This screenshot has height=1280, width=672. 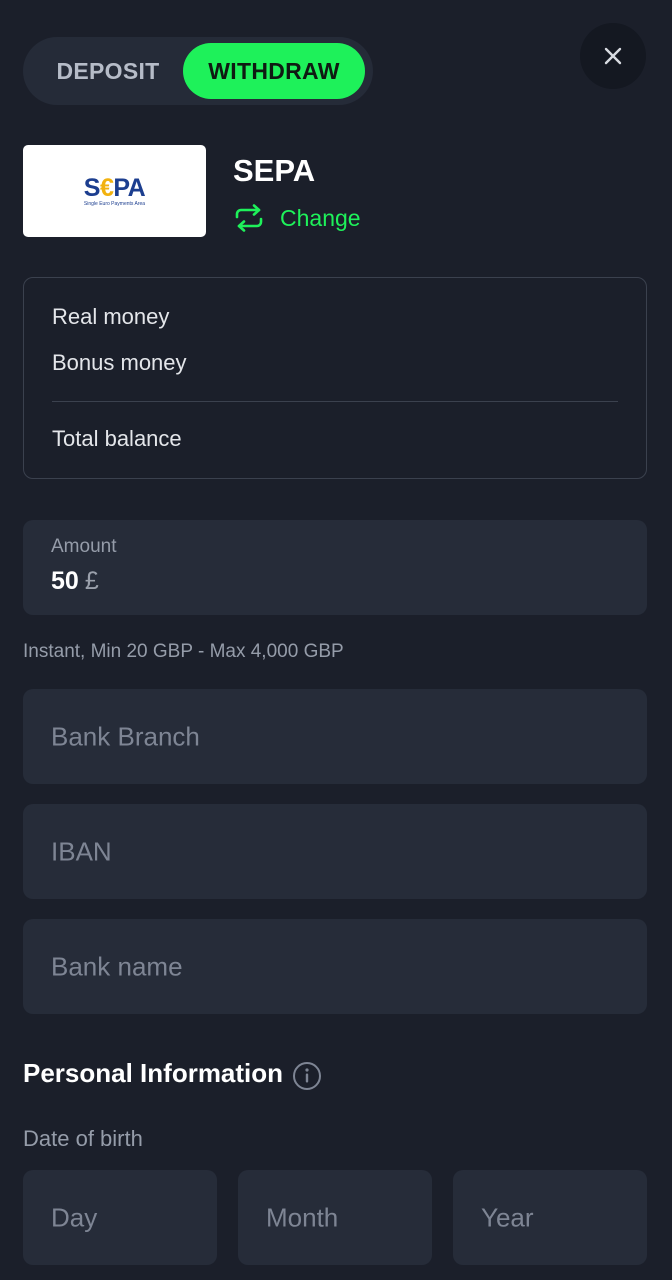 I want to click on bonus-money-label: Bonus money, so click(x=119, y=362).